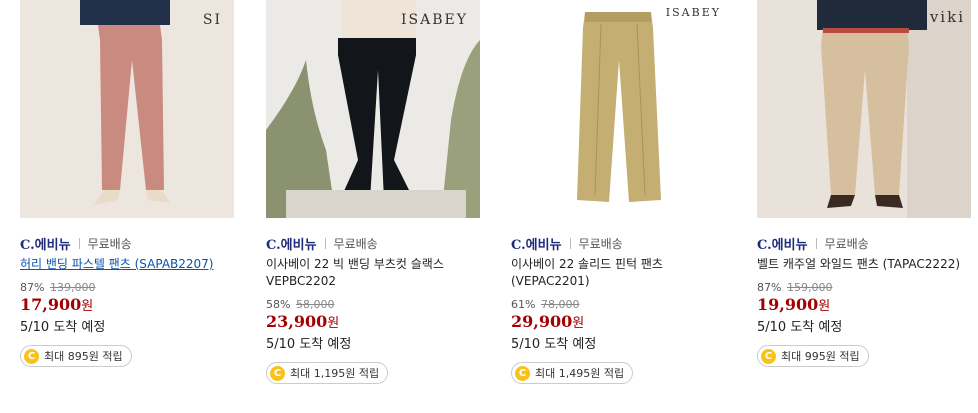 Image resolution: width=978 pixels, height=413 pixels. I want to click on product-image: viki, so click(864, 109).